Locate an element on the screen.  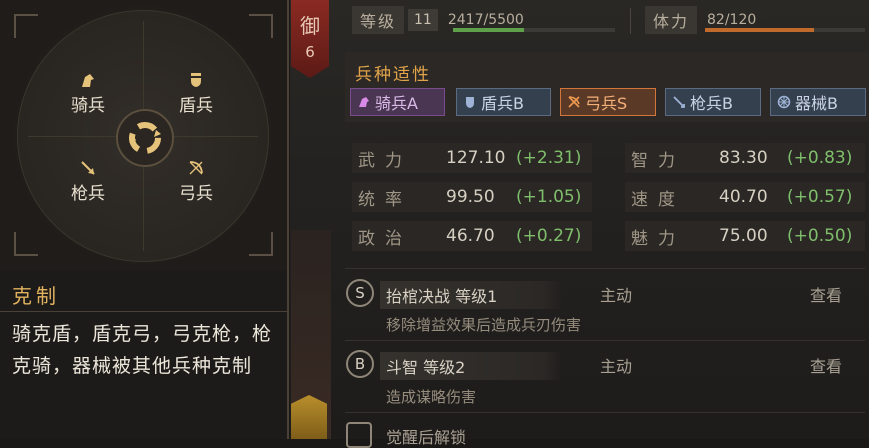
unit-label: 盾兵 is located at coordinates (196, 106).